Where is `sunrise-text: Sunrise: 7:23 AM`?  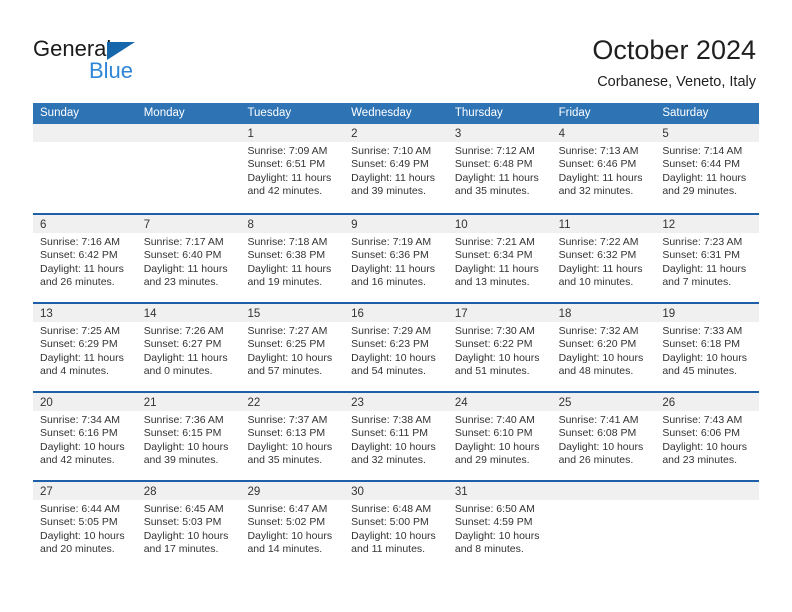 sunrise-text: Sunrise: 7:23 AM is located at coordinates (702, 242).